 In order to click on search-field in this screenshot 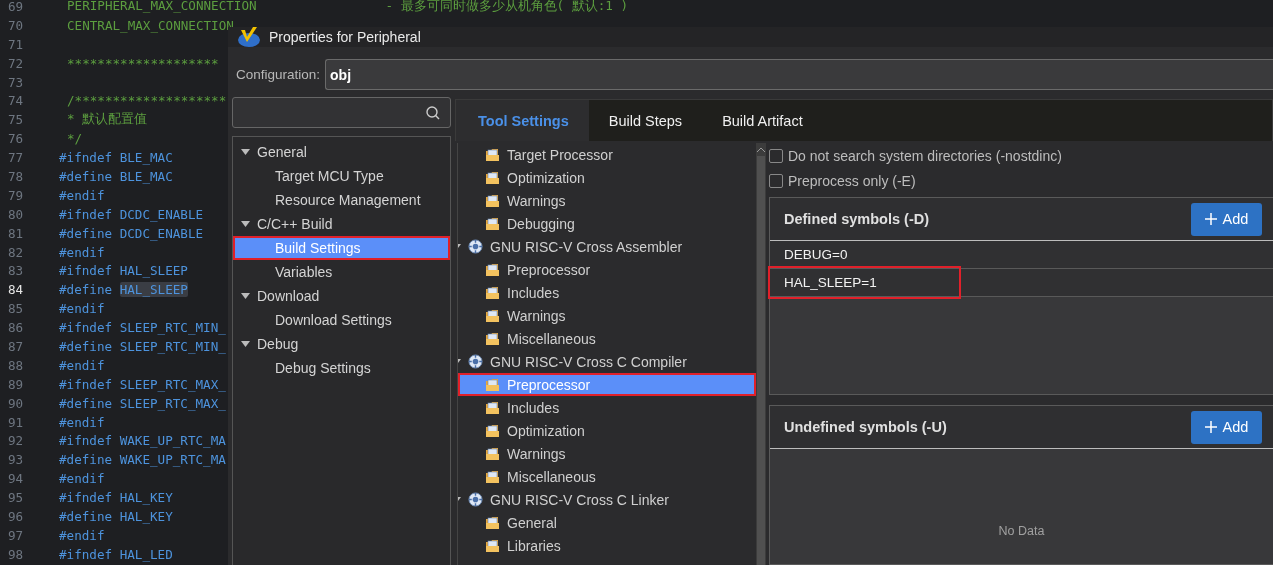, I will do `click(341, 112)`.